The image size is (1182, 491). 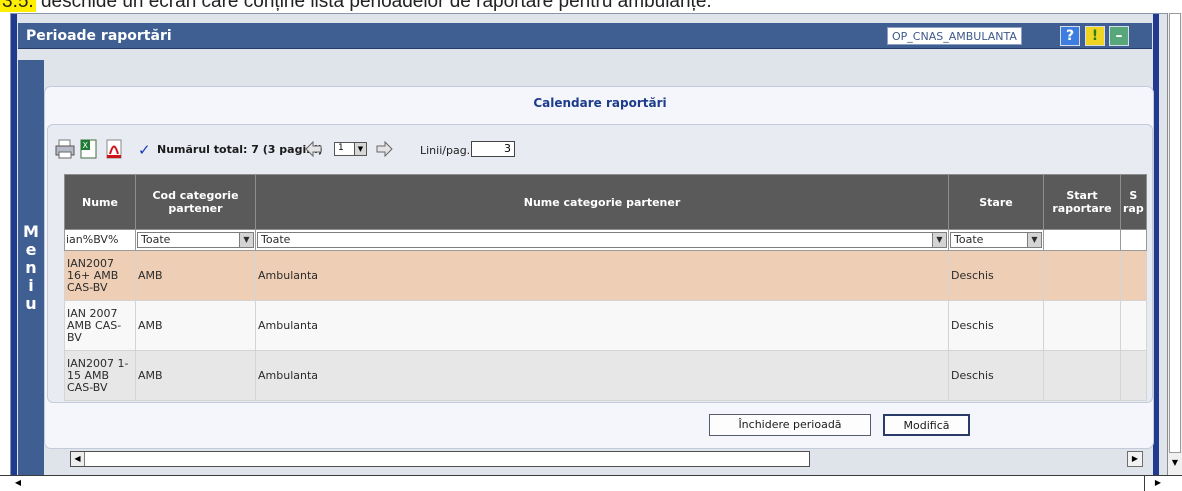 I want to click on window-title: Perioade raportări, so click(x=99, y=36).